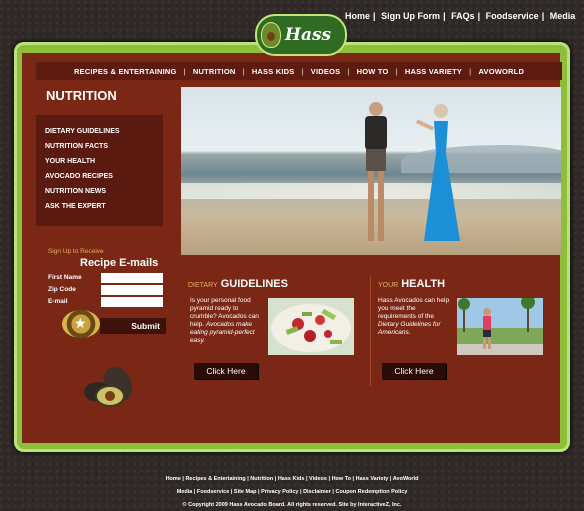 The height and width of the screenshot is (511, 584). Describe the element at coordinates (99, 146) in the screenshot. I see `subnav-nutrition-facts: NUTRITION FACTS` at that location.